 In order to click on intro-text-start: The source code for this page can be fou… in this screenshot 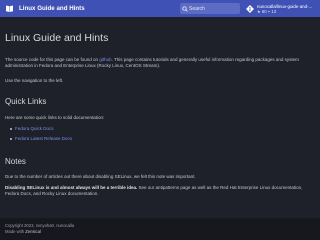, I will do `click(52, 59)`.